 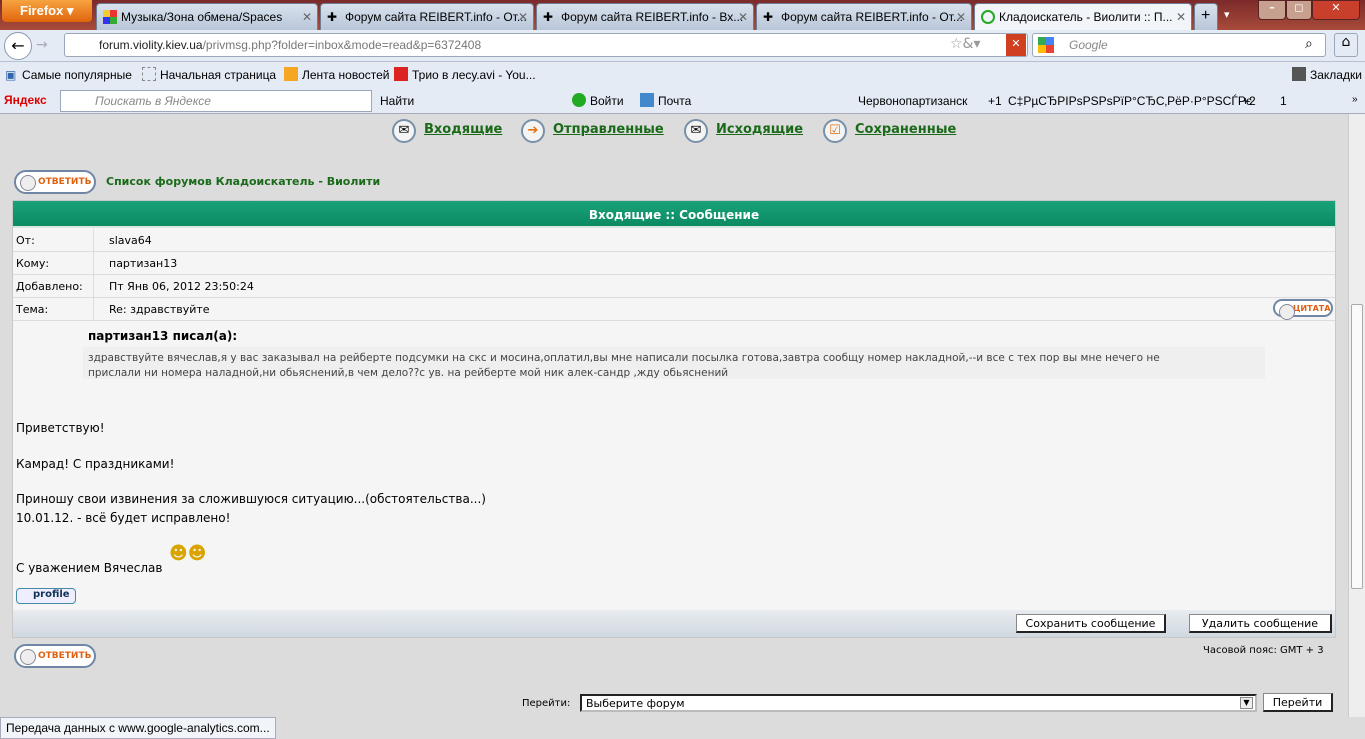 What do you see at coordinates (25, 100) in the screenshot?
I see `yandex-logo: Яндекс` at bounding box center [25, 100].